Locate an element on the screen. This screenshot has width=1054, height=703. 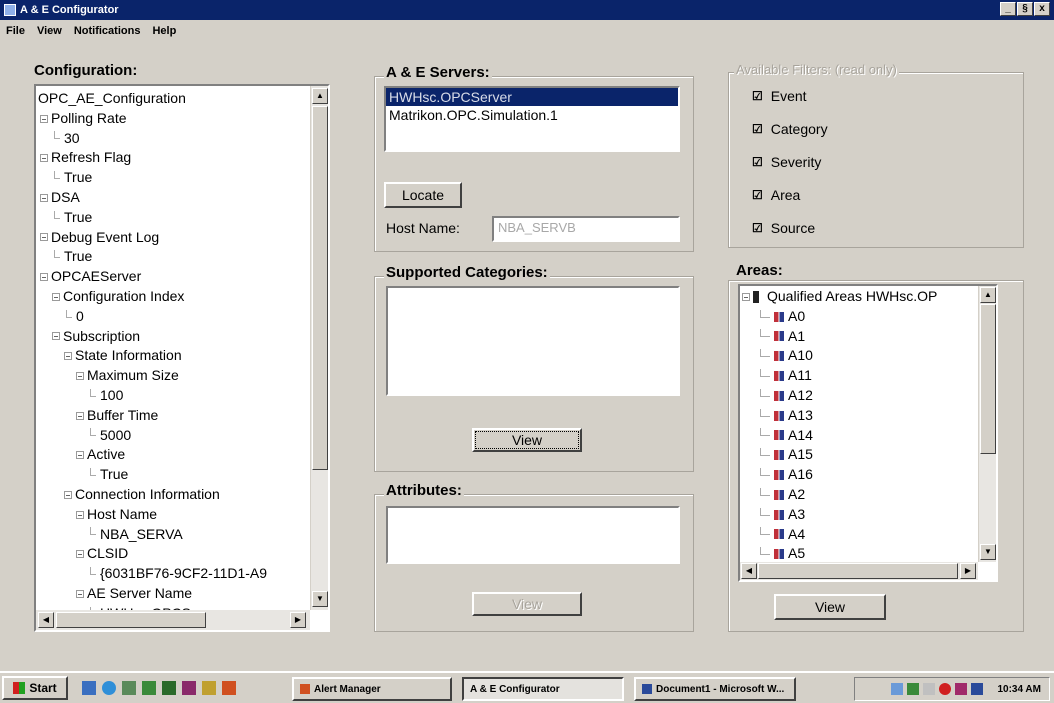
taskbar-item-active: A & E Configurator is located at coordinates (543, 689).